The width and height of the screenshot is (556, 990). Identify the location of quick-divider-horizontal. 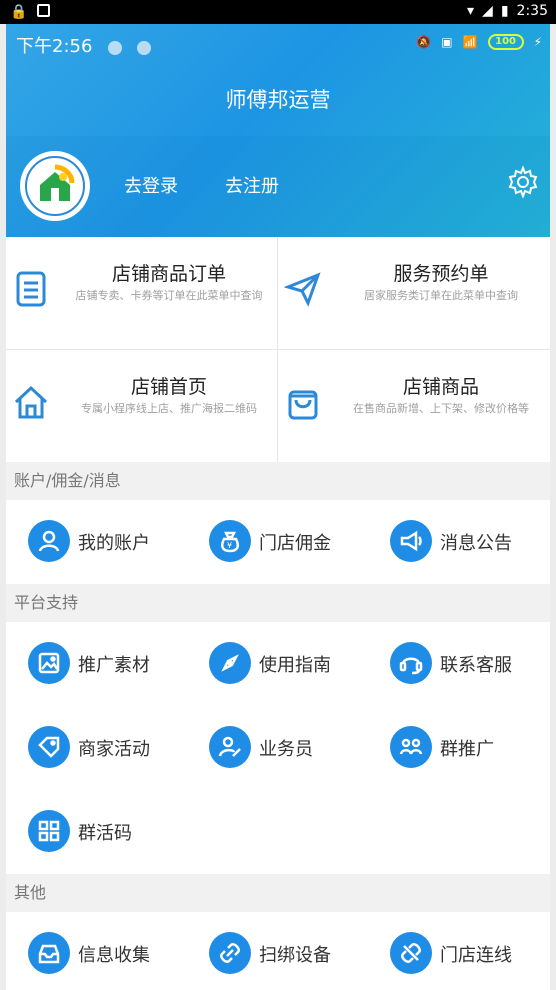
(278, 349).